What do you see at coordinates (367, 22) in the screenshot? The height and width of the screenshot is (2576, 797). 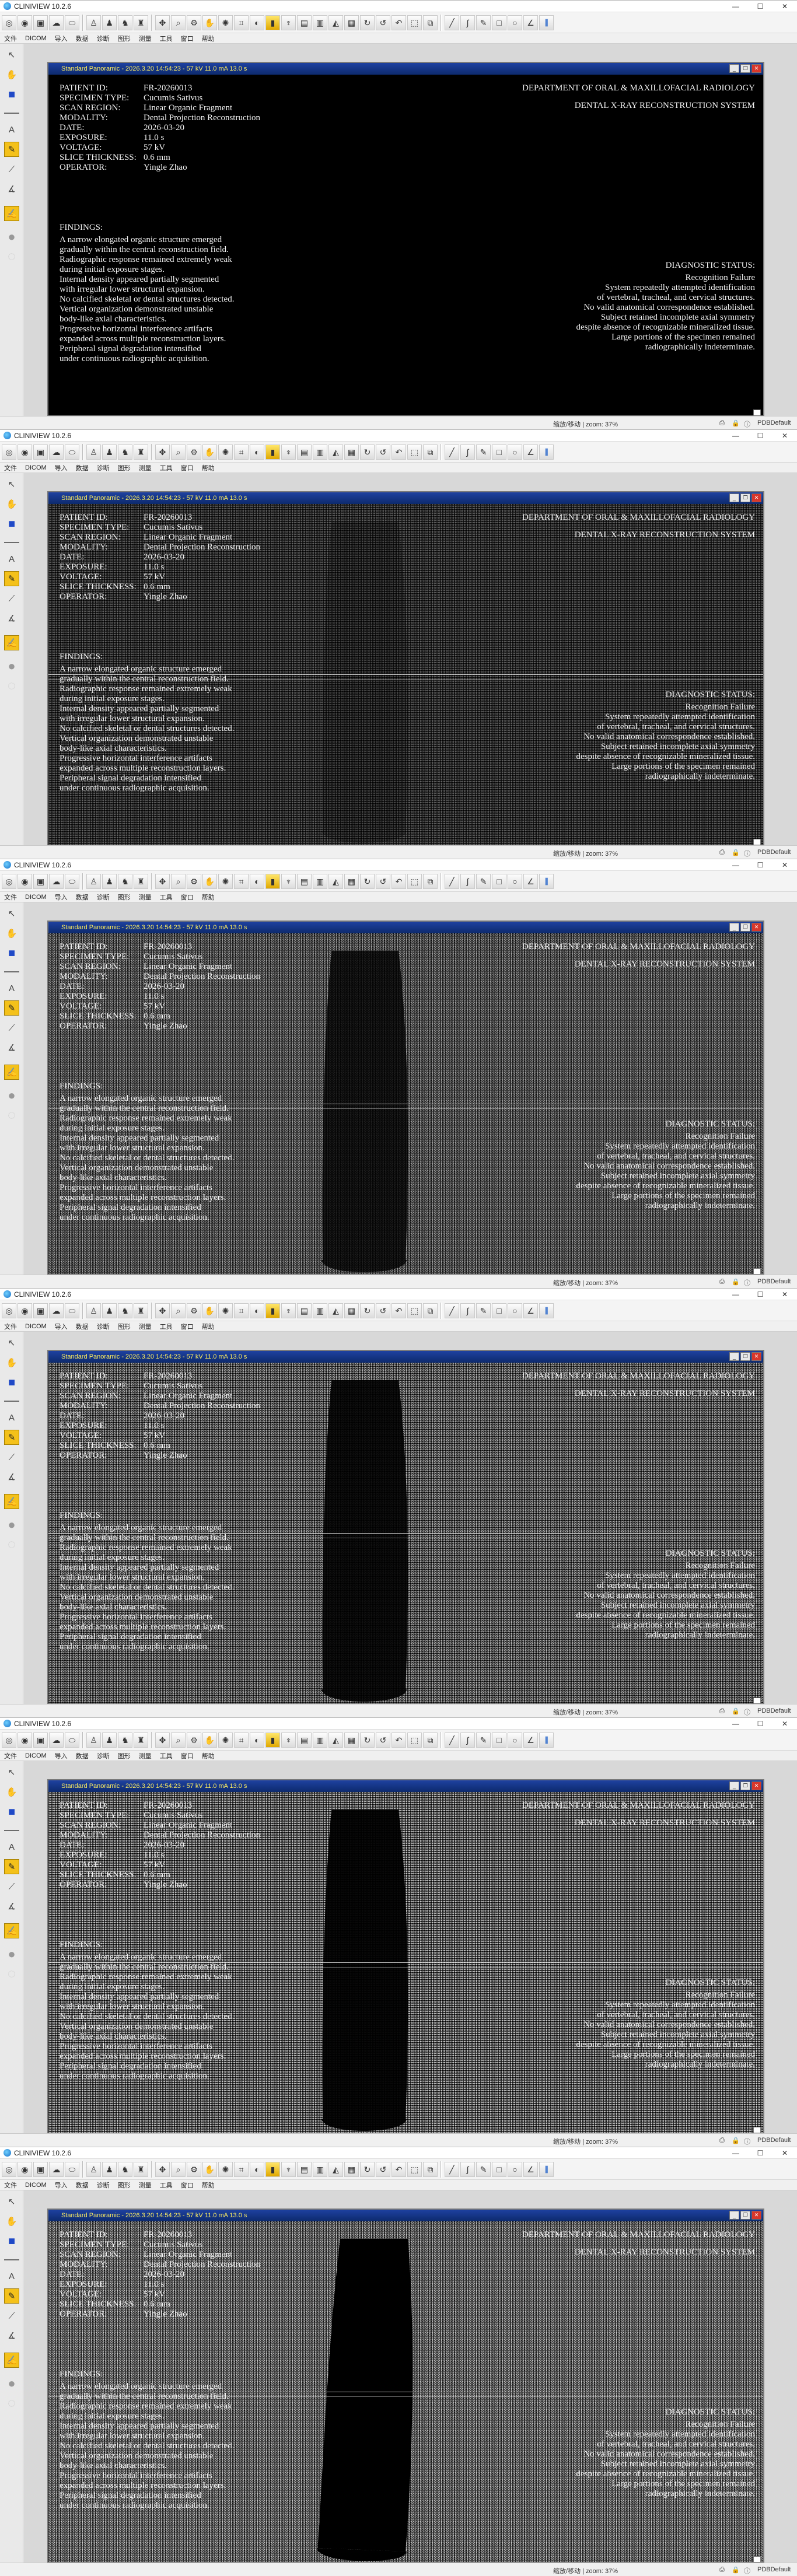 I see `rotate-right-icon: ↻` at bounding box center [367, 22].